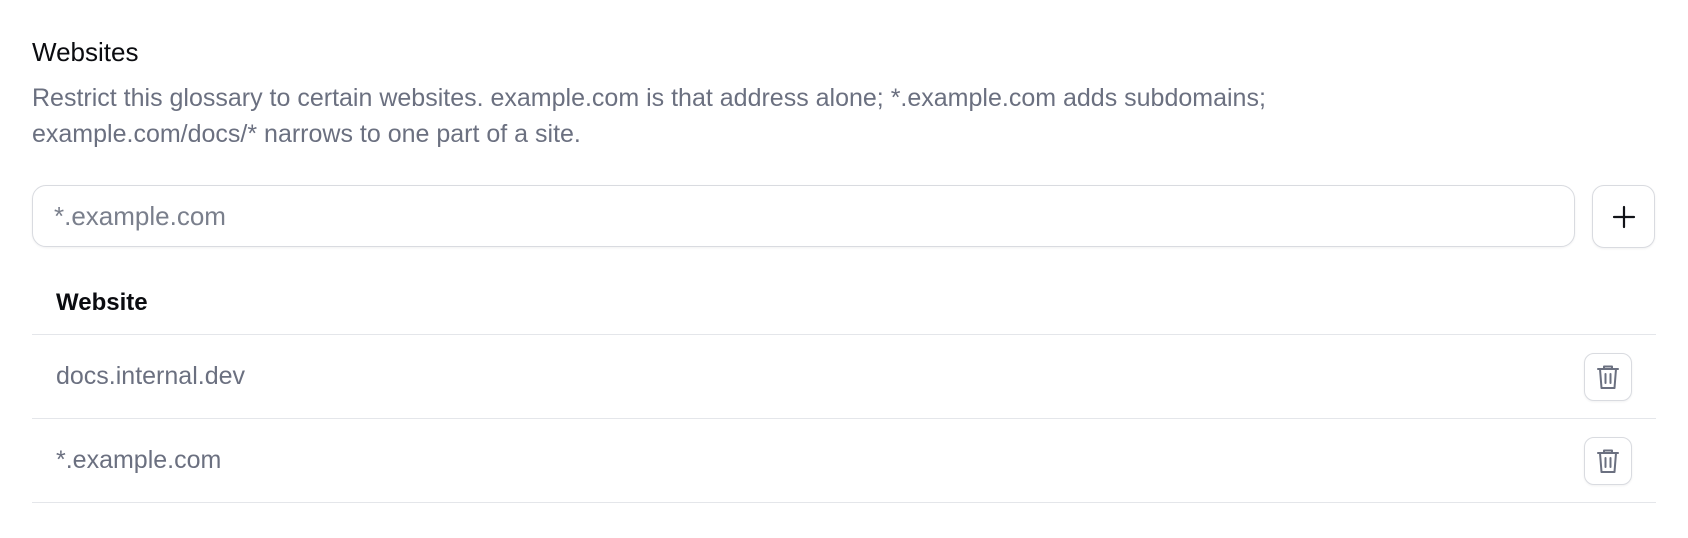 The height and width of the screenshot is (538, 1688). What do you see at coordinates (844, 303) in the screenshot?
I see `table-header: Website` at bounding box center [844, 303].